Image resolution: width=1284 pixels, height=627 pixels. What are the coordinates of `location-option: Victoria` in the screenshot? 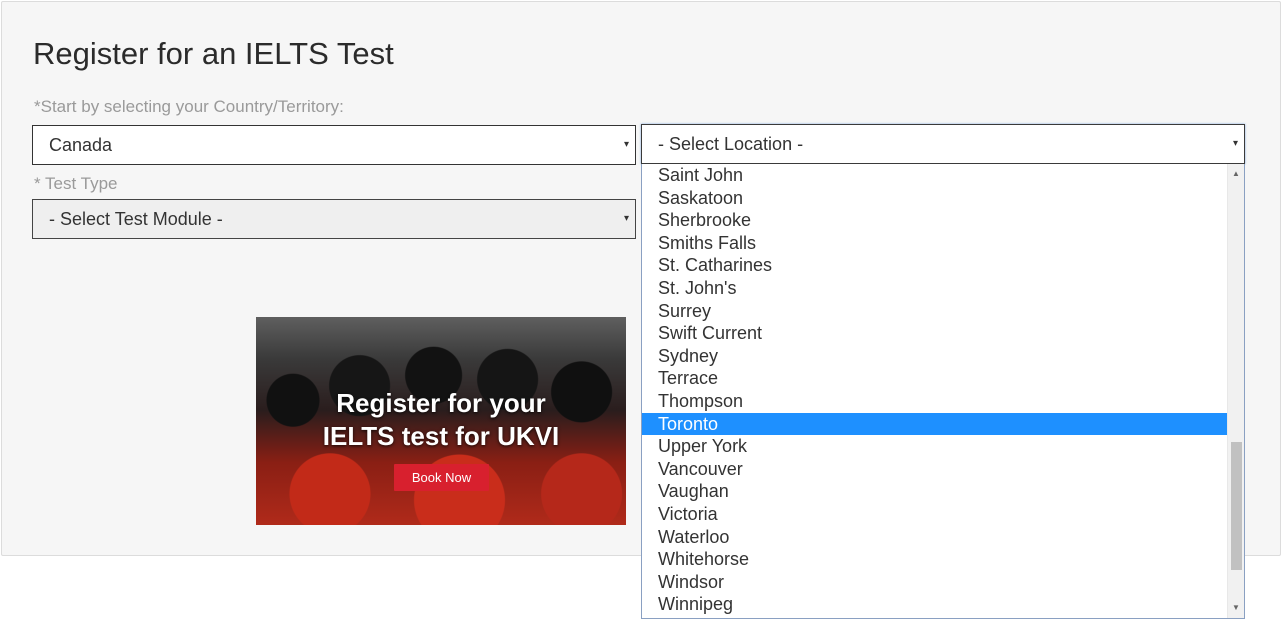 It's located at (935, 514).